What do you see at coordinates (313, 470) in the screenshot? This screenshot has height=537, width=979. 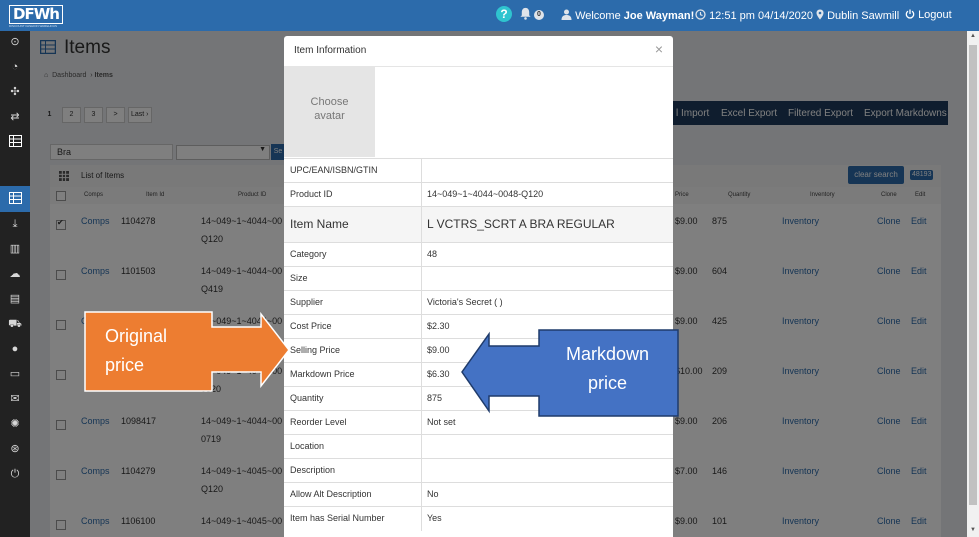 I see `info-label: Description` at bounding box center [313, 470].